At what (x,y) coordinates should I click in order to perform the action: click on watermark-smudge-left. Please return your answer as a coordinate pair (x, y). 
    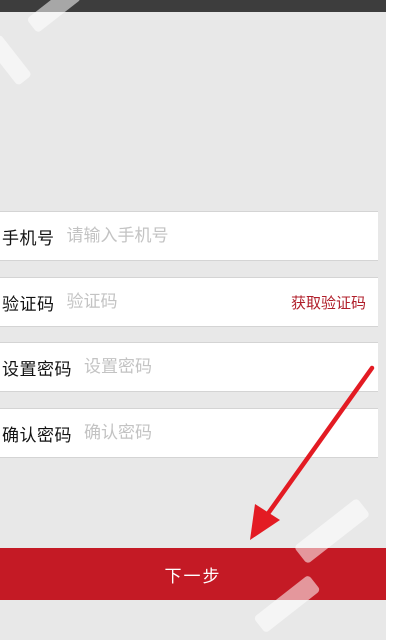
    Looking at the image, I should click on (16, 60).